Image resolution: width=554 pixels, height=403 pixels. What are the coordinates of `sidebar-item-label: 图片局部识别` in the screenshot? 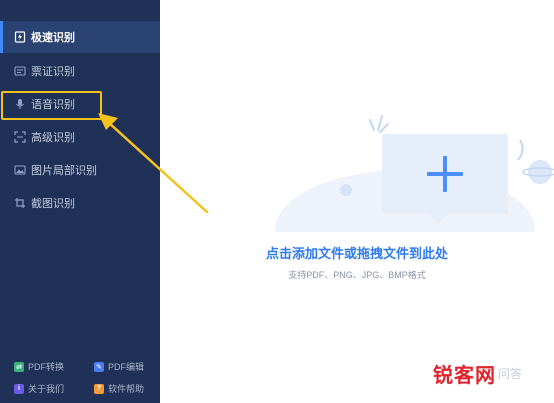 It's located at (64, 171).